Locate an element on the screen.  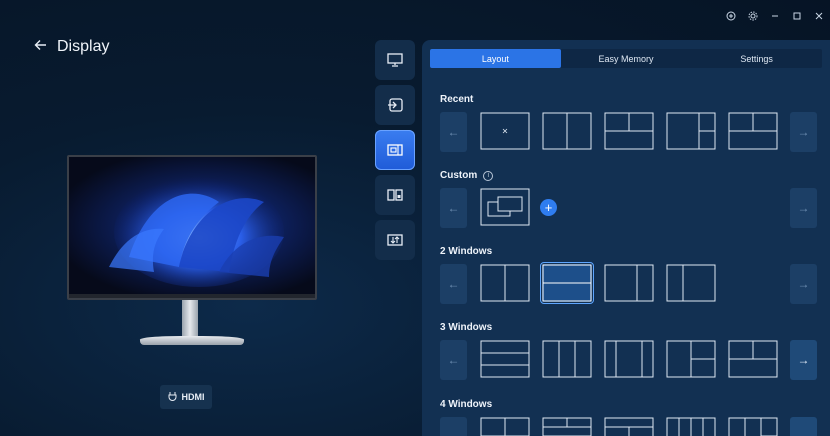
page-header: Display is located at coordinates (71, 47).